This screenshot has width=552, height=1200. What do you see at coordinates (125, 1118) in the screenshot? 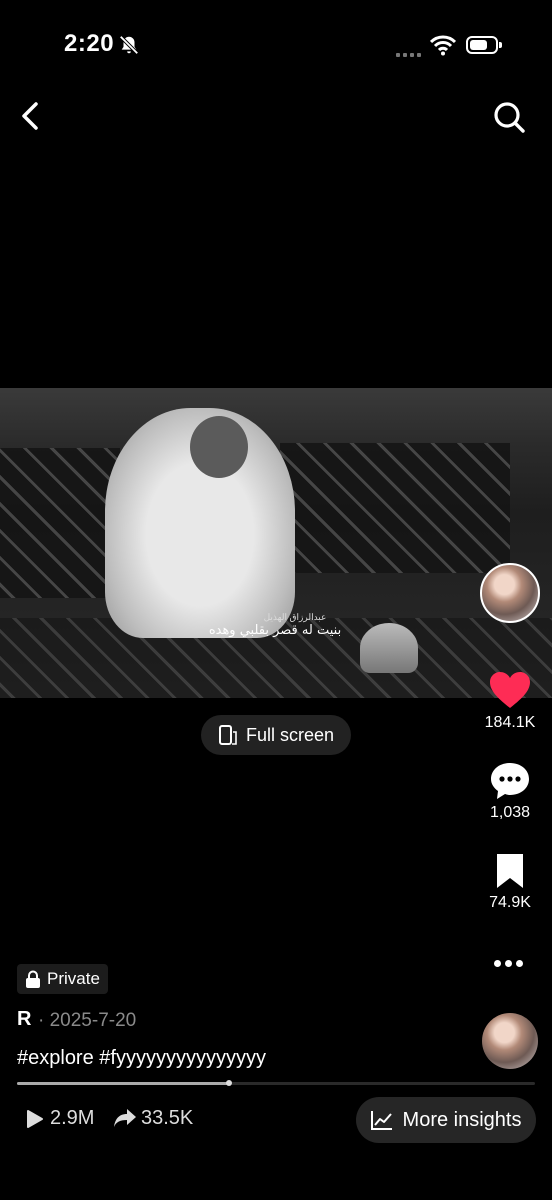
I see `share-arrow-icon` at bounding box center [125, 1118].